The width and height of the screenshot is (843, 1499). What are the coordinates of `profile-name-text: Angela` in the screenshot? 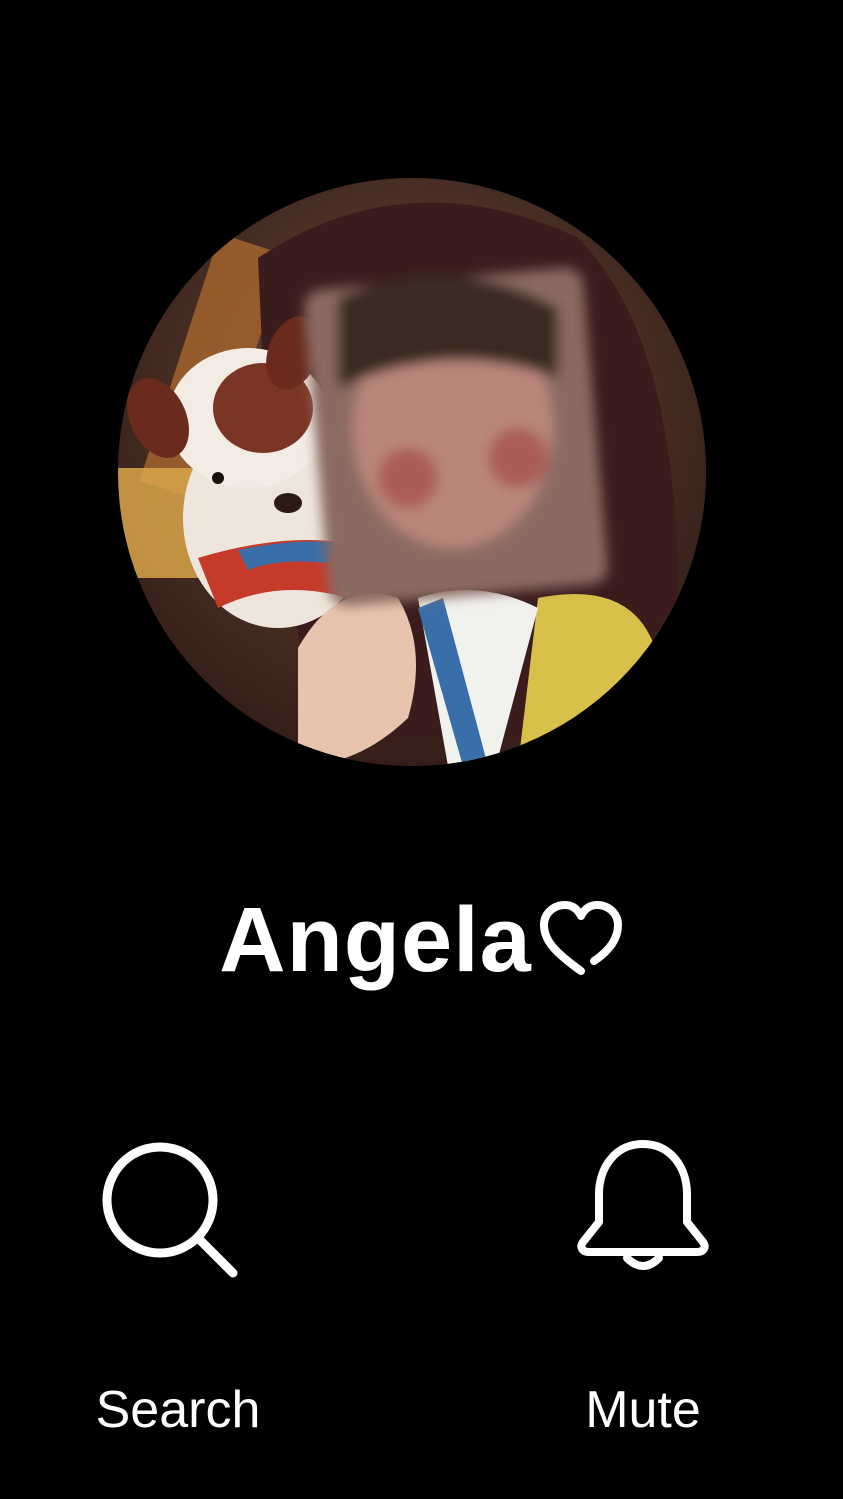 It's located at (375, 940).